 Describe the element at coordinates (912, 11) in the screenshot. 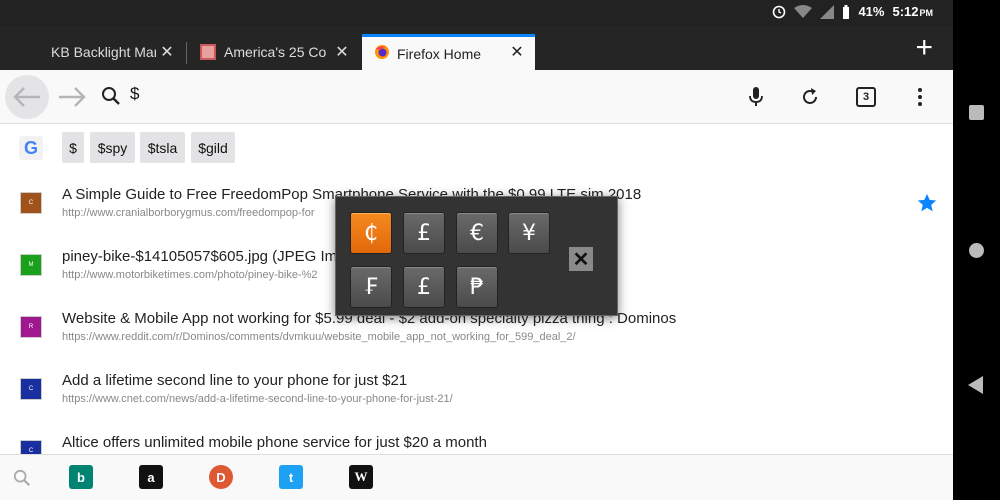

I see `clock: 5:12PM` at that location.